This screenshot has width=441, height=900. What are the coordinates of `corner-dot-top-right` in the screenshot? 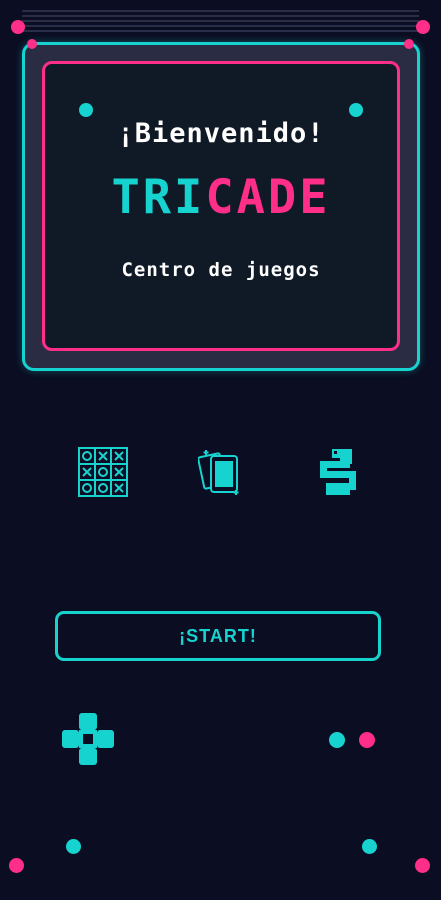 It's located at (423, 27).